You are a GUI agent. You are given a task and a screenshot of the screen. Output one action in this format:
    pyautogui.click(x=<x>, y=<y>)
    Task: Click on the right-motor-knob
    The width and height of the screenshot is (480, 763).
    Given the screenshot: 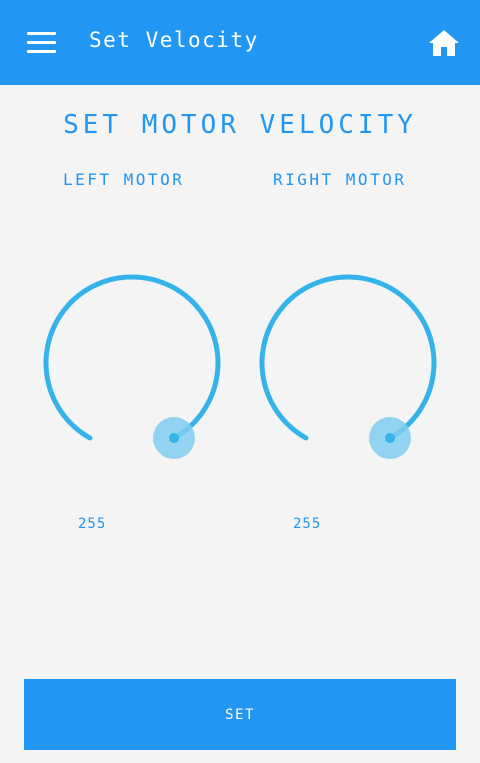 What is the action you would take?
    pyautogui.click(x=349, y=370)
    